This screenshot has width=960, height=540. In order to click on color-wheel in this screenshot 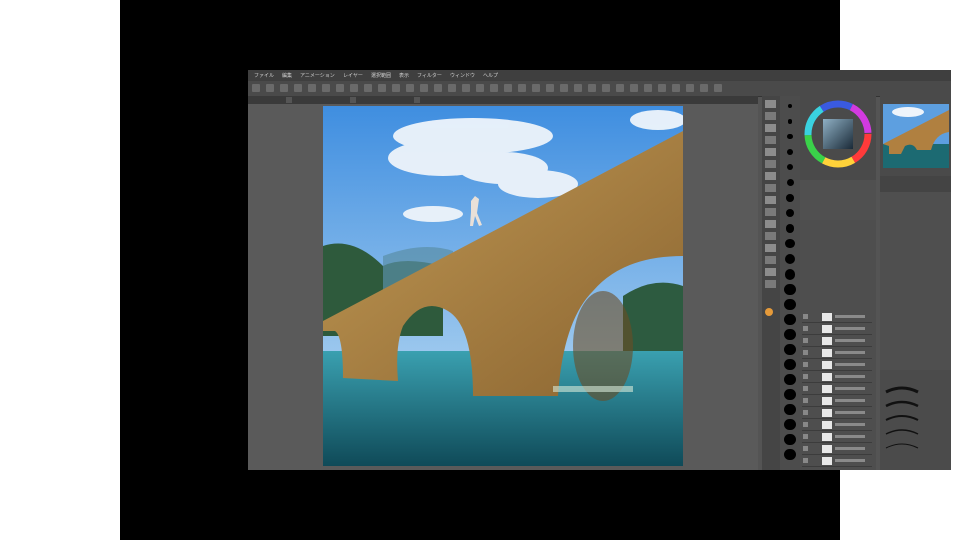, I will do `click(838, 134)`.